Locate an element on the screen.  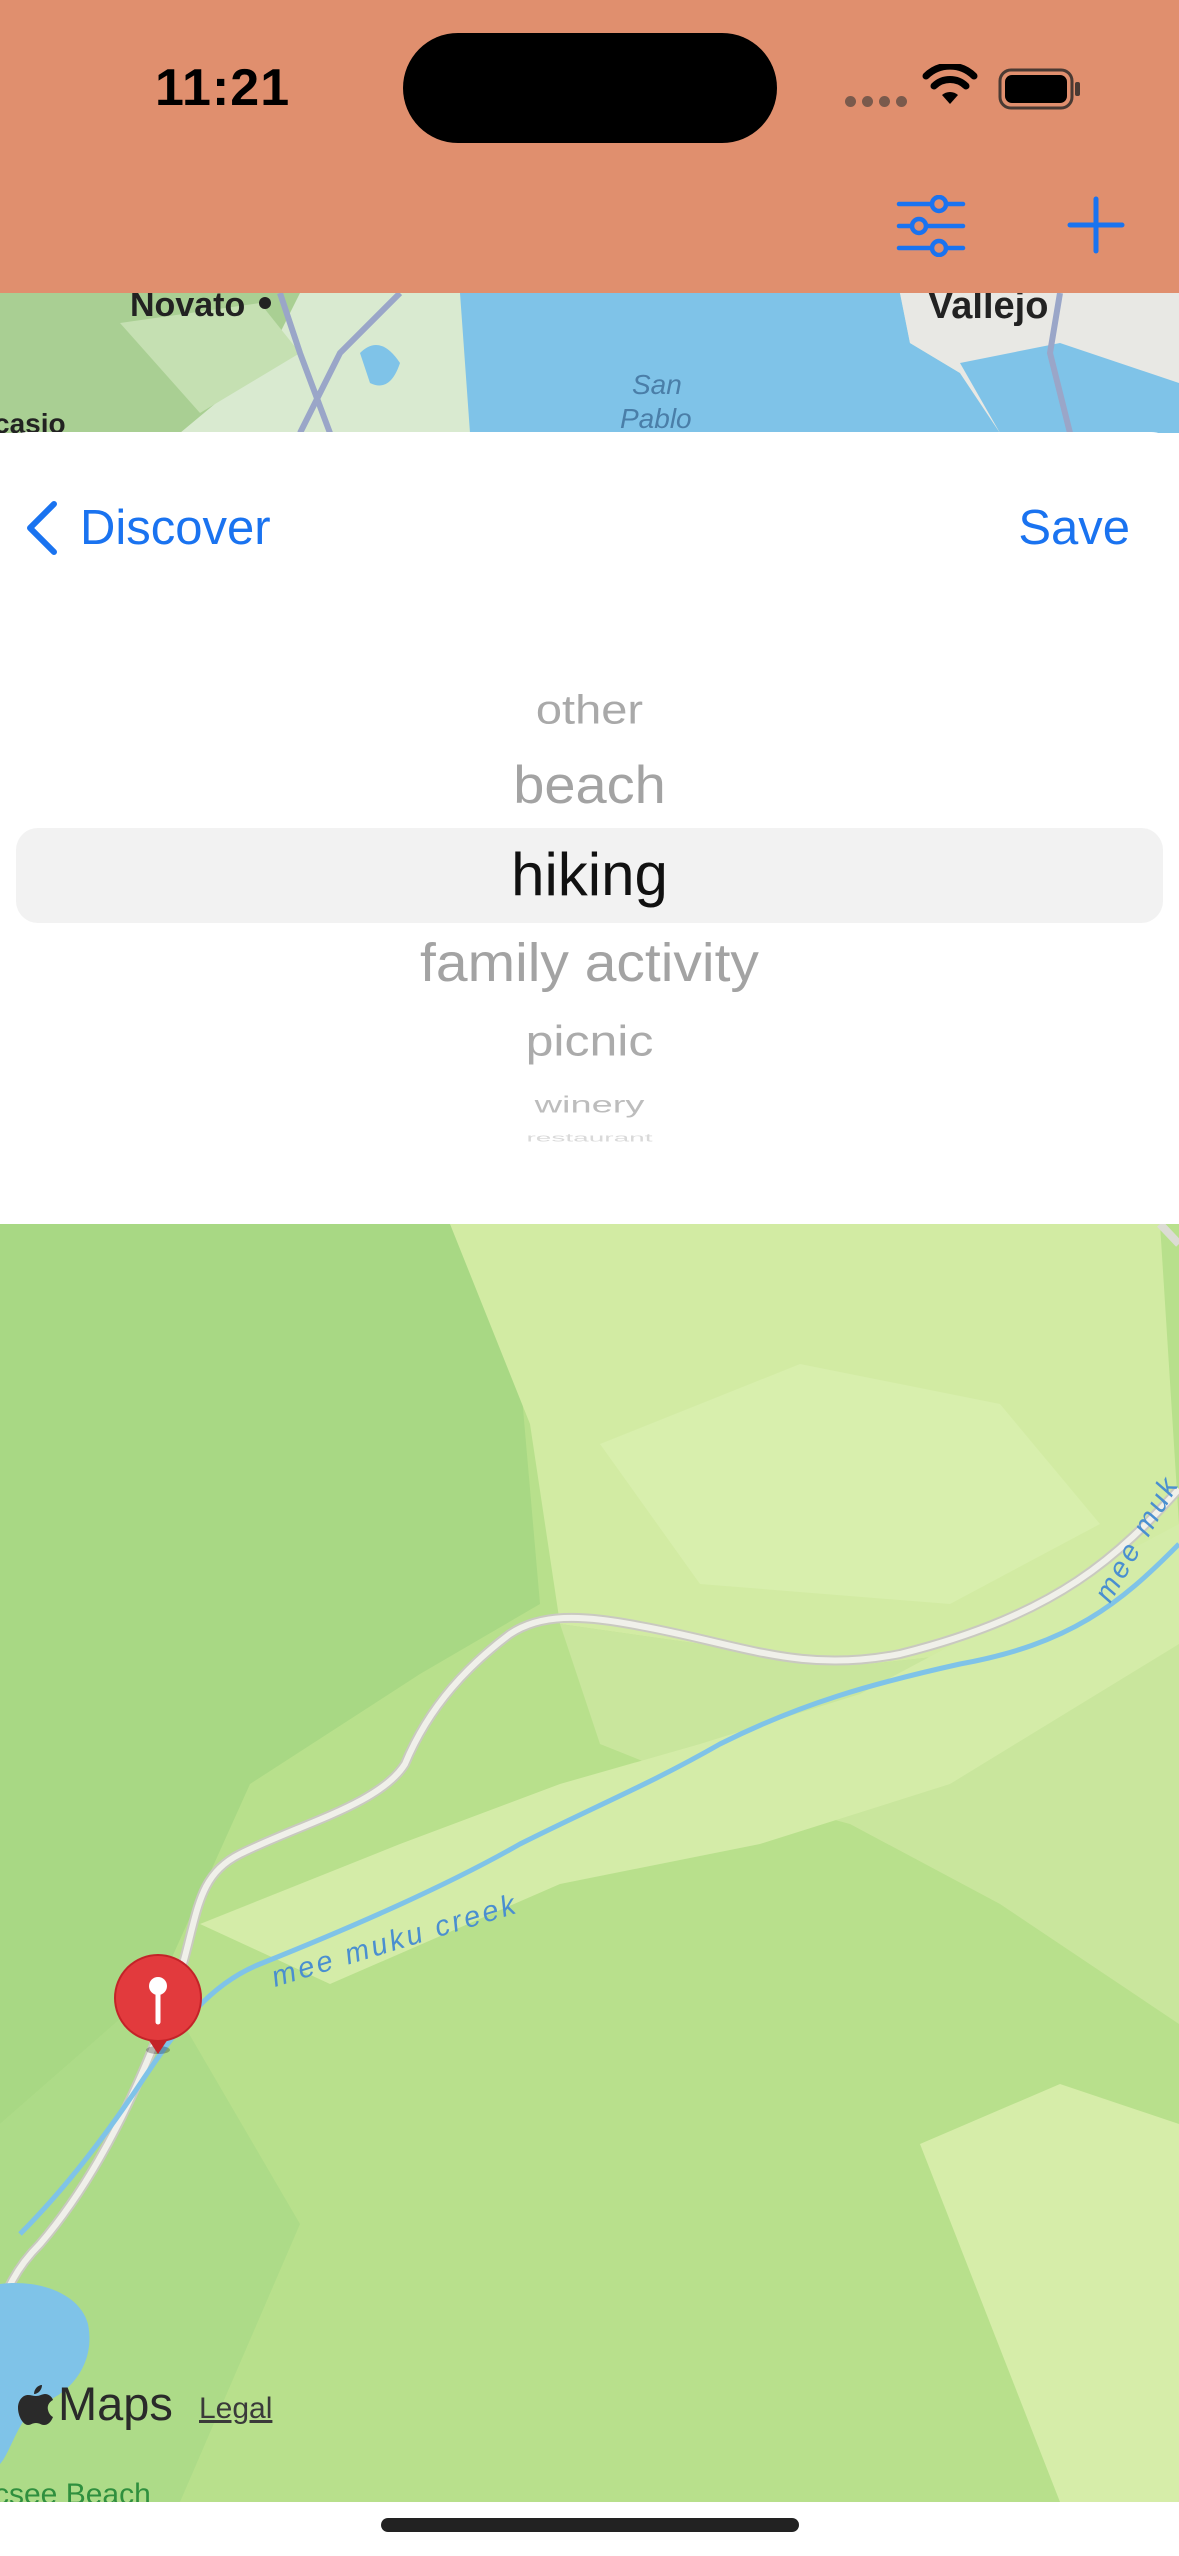
map-label-vallejo: Vallejo is located at coordinates (988, 310).